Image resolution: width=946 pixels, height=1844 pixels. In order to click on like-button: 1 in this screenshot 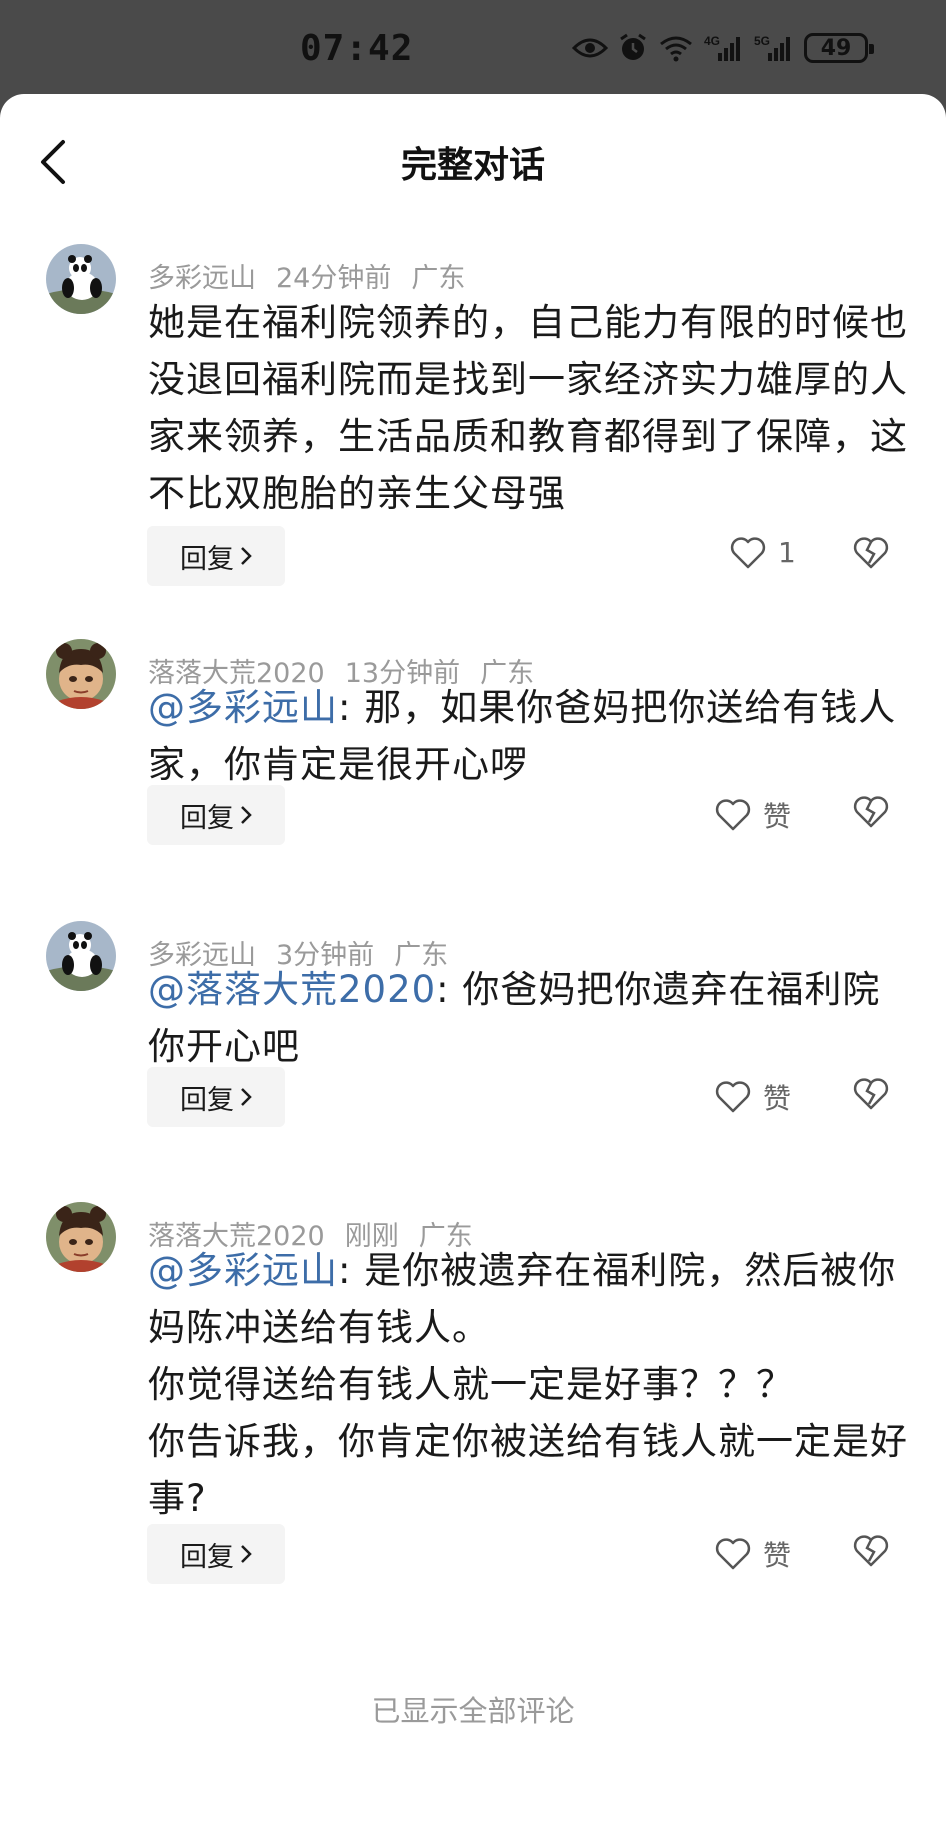, I will do `click(763, 552)`.